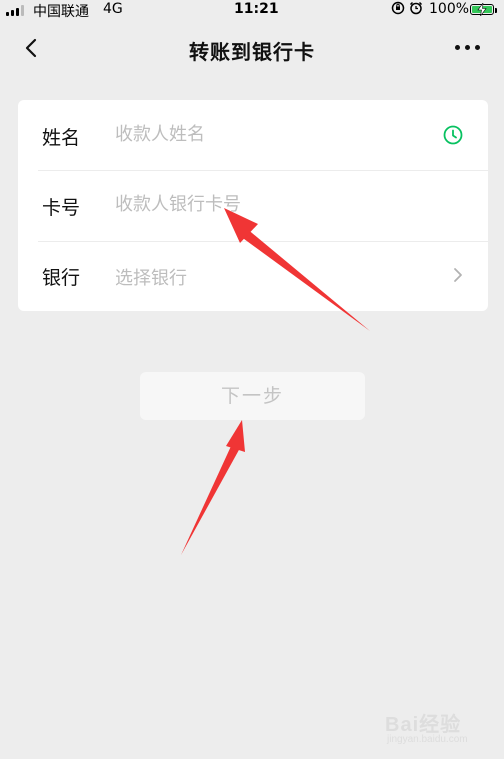  What do you see at coordinates (265, 134) in the screenshot?
I see `payee-name-input` at bounding box center [265, 134].